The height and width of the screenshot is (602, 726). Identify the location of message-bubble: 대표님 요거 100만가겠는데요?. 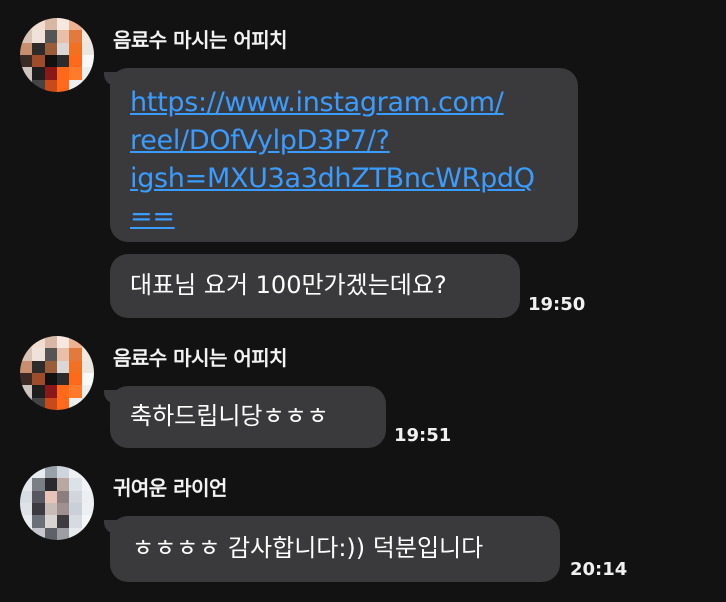
(315, 286).